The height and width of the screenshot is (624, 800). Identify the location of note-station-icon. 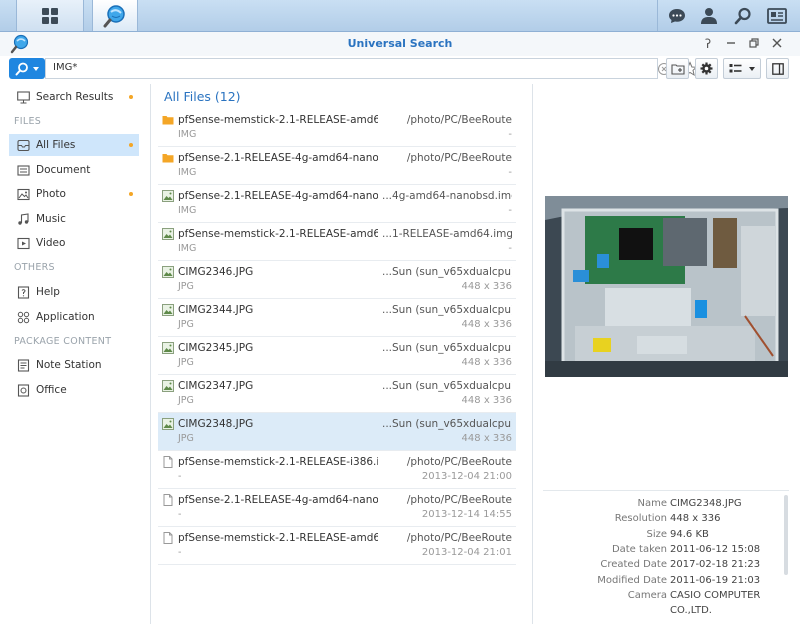
(23, 365).